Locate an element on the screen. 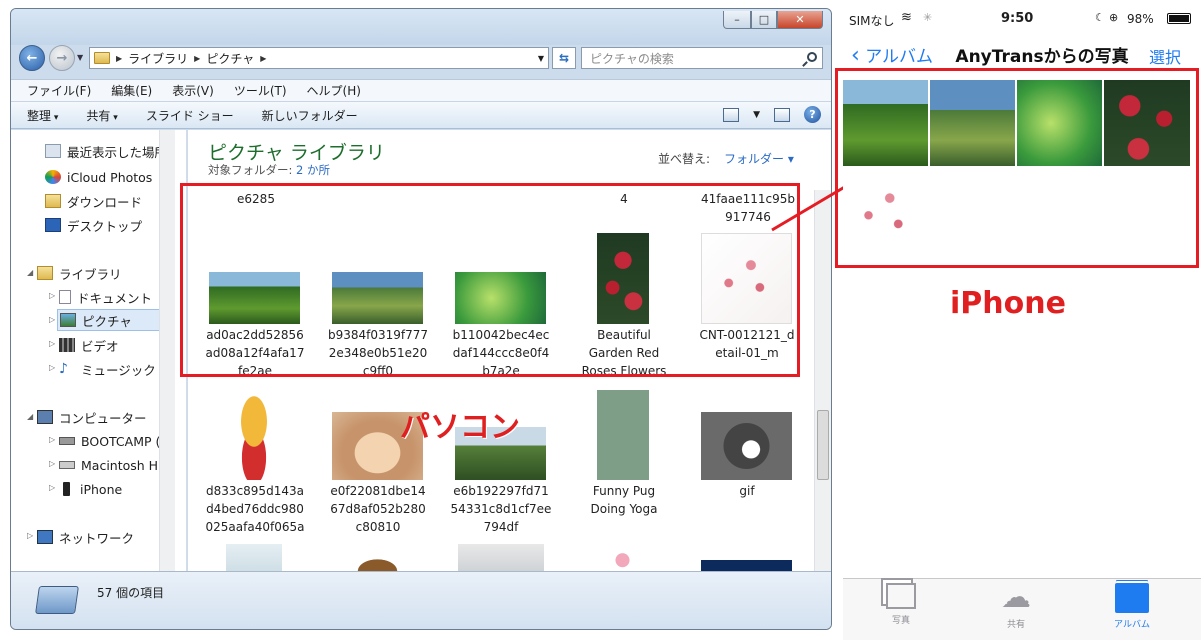  title-bar: – □ ✕ is located at coordinates (421, 27).